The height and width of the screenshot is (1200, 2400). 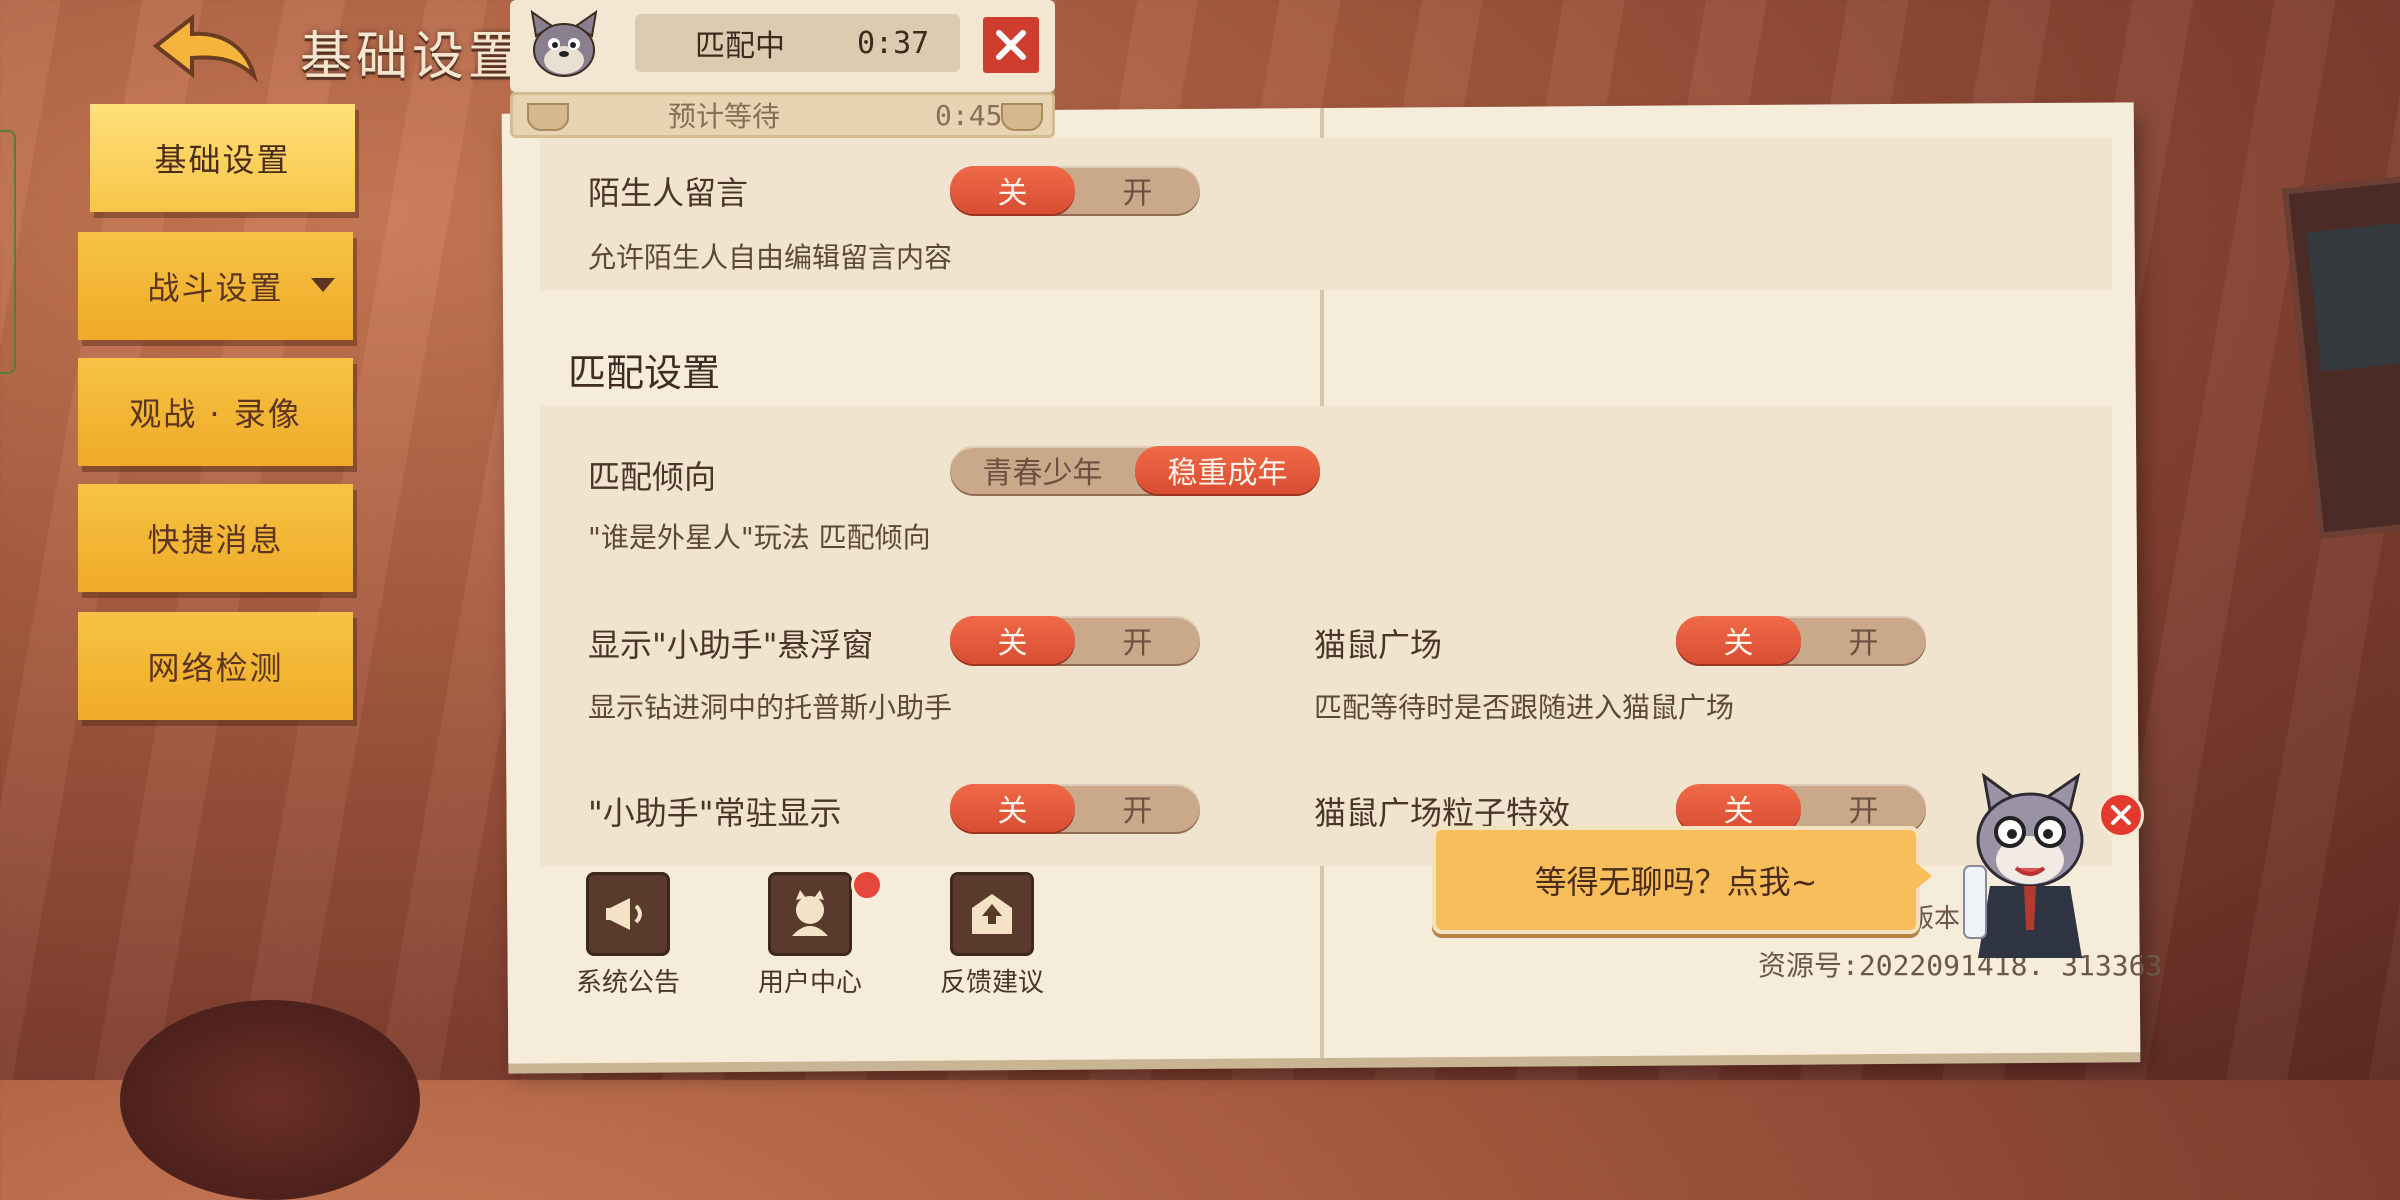 What do you see at coordinates (893, 43) in the screenshot?
I see `match-elapsed-time: 0:37` at bounding box center [893, 43].